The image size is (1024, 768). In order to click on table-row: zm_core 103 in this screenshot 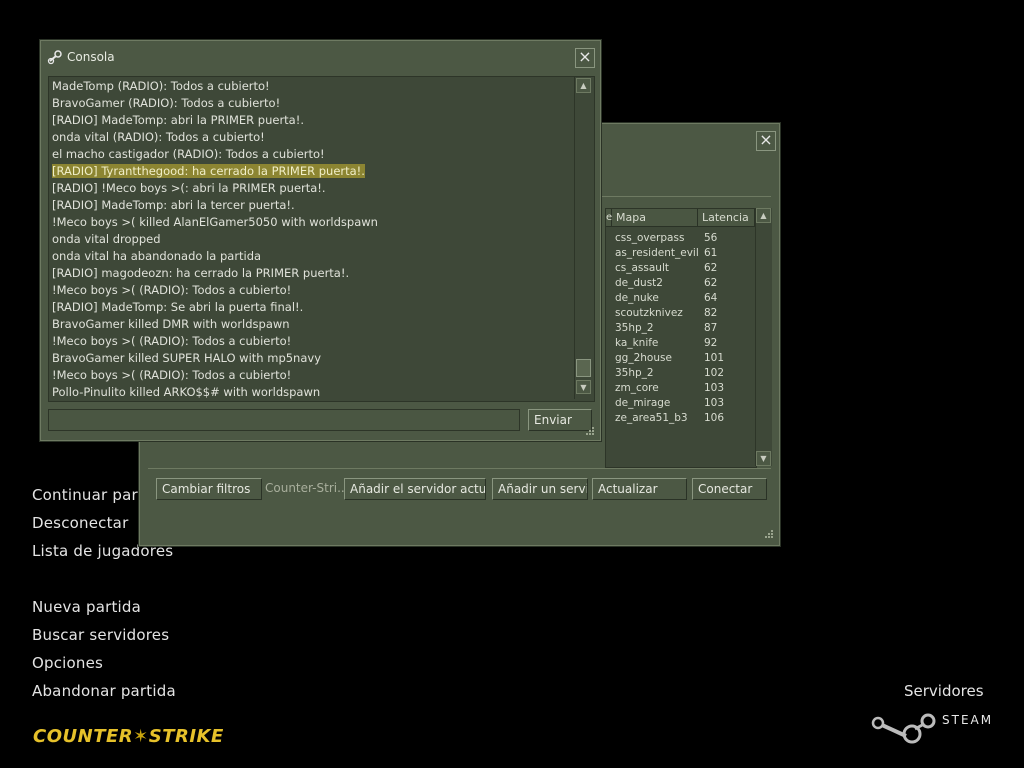, I will do `click(681, 389)`.